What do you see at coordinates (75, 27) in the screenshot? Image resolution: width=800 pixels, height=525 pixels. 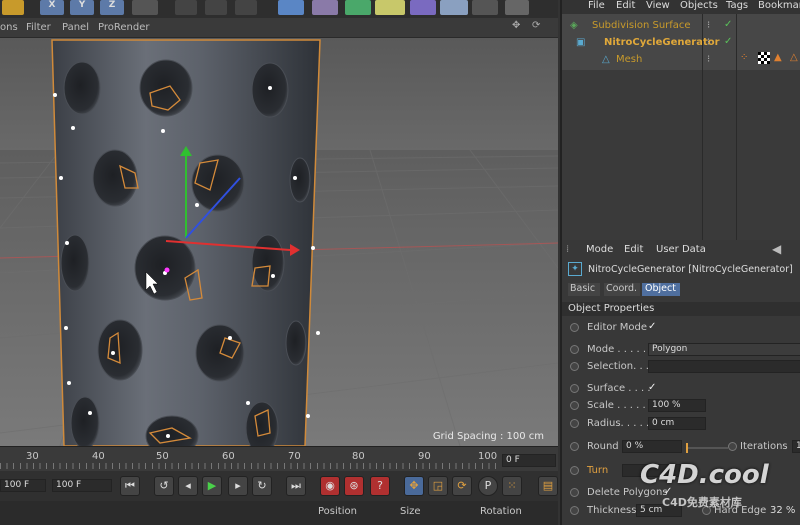 I see `menu-panel: Panel` at bounding box center [75, 27].